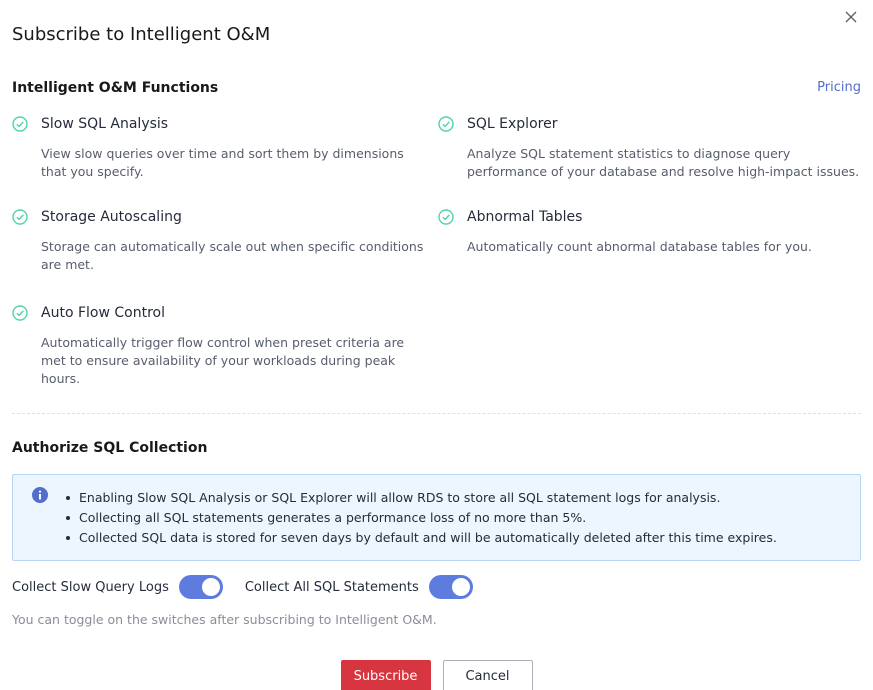  I want to click on feature-name: Storage Autoscaling, so click(111, 217).